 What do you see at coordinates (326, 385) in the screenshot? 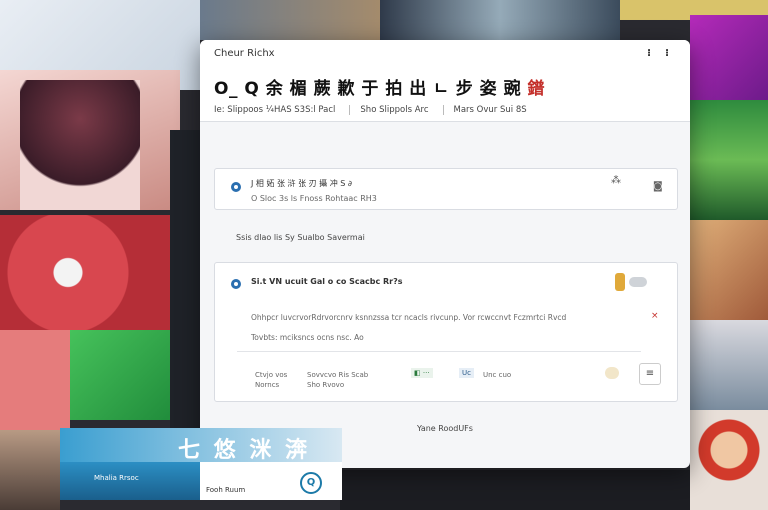
I see `row-value-secondary: Sho Rvovo` at bounding box center [326, 385].